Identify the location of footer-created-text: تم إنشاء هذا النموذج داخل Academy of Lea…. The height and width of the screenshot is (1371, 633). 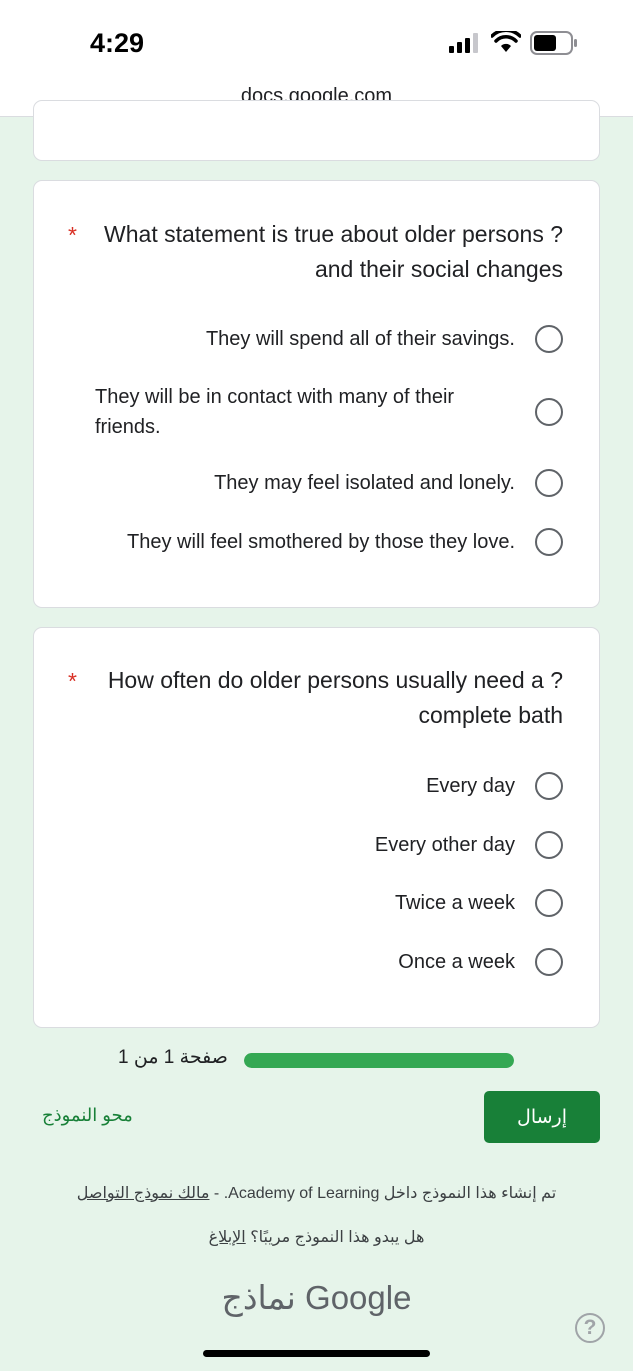
(390, 1193).